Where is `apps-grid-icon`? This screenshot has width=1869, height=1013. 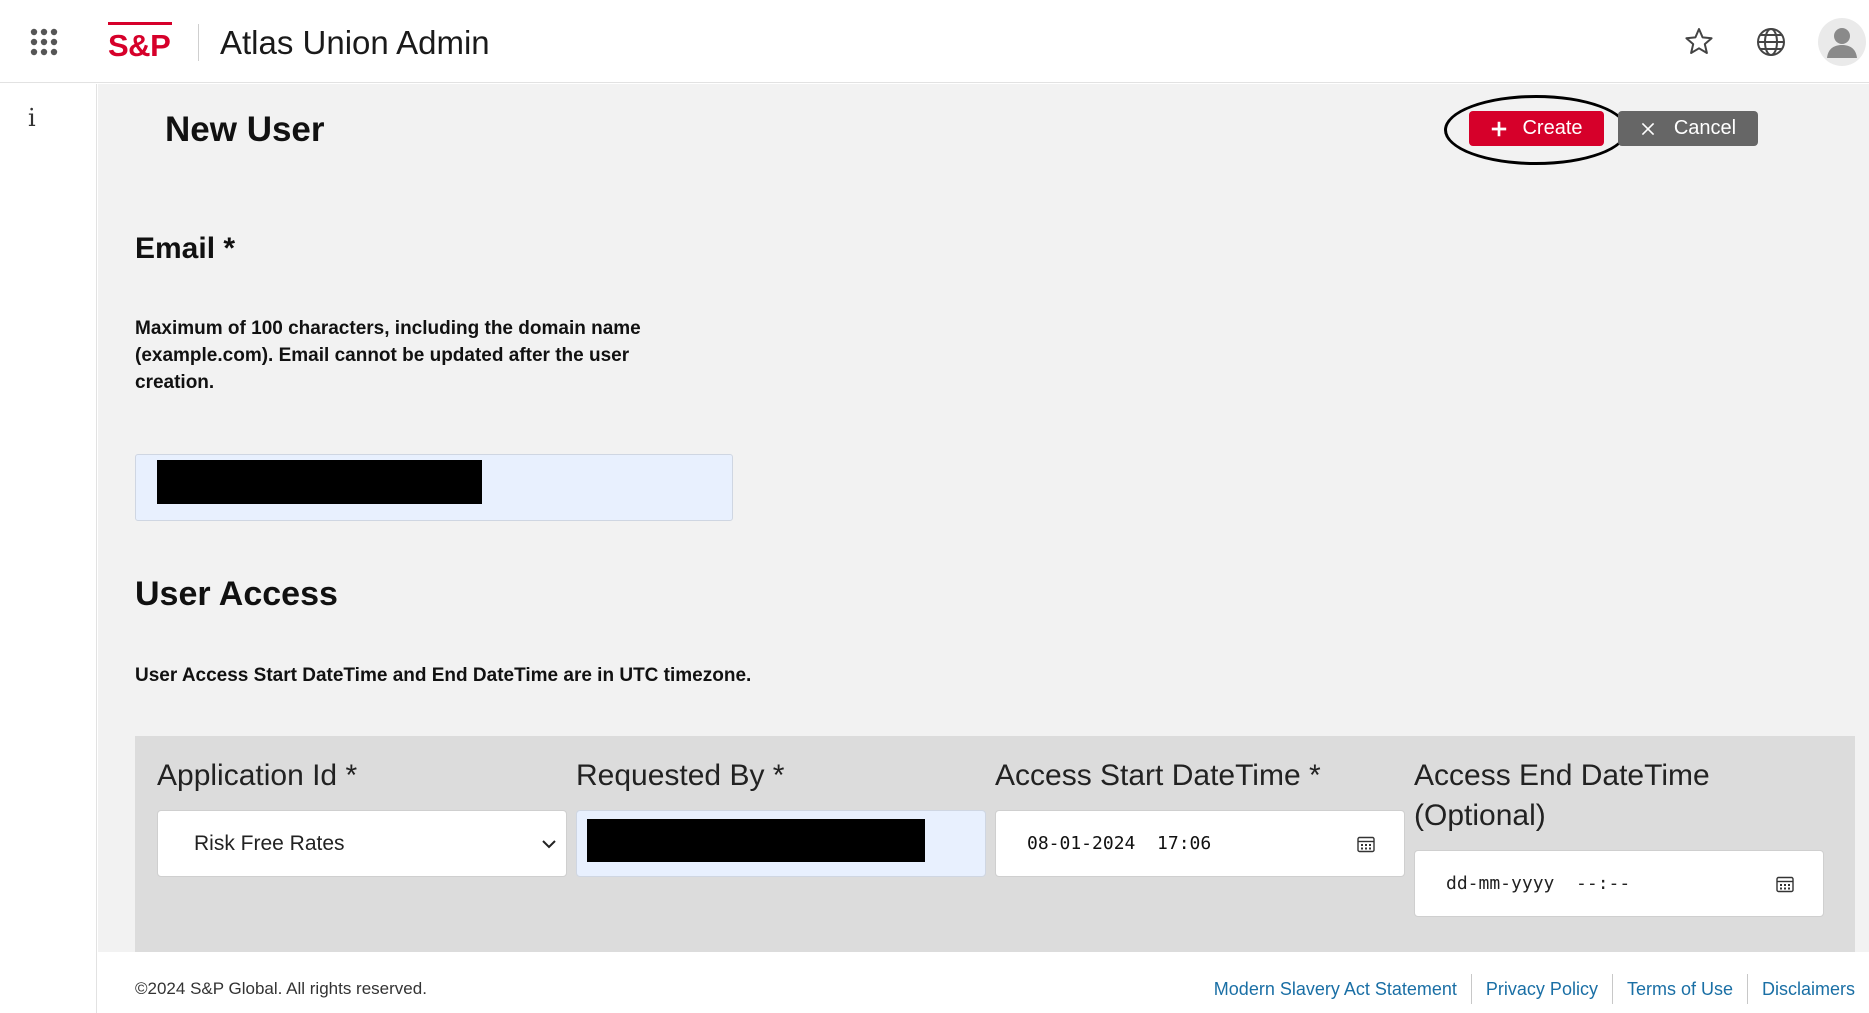
apps-grid-icon is located at coordinates (44, 42).